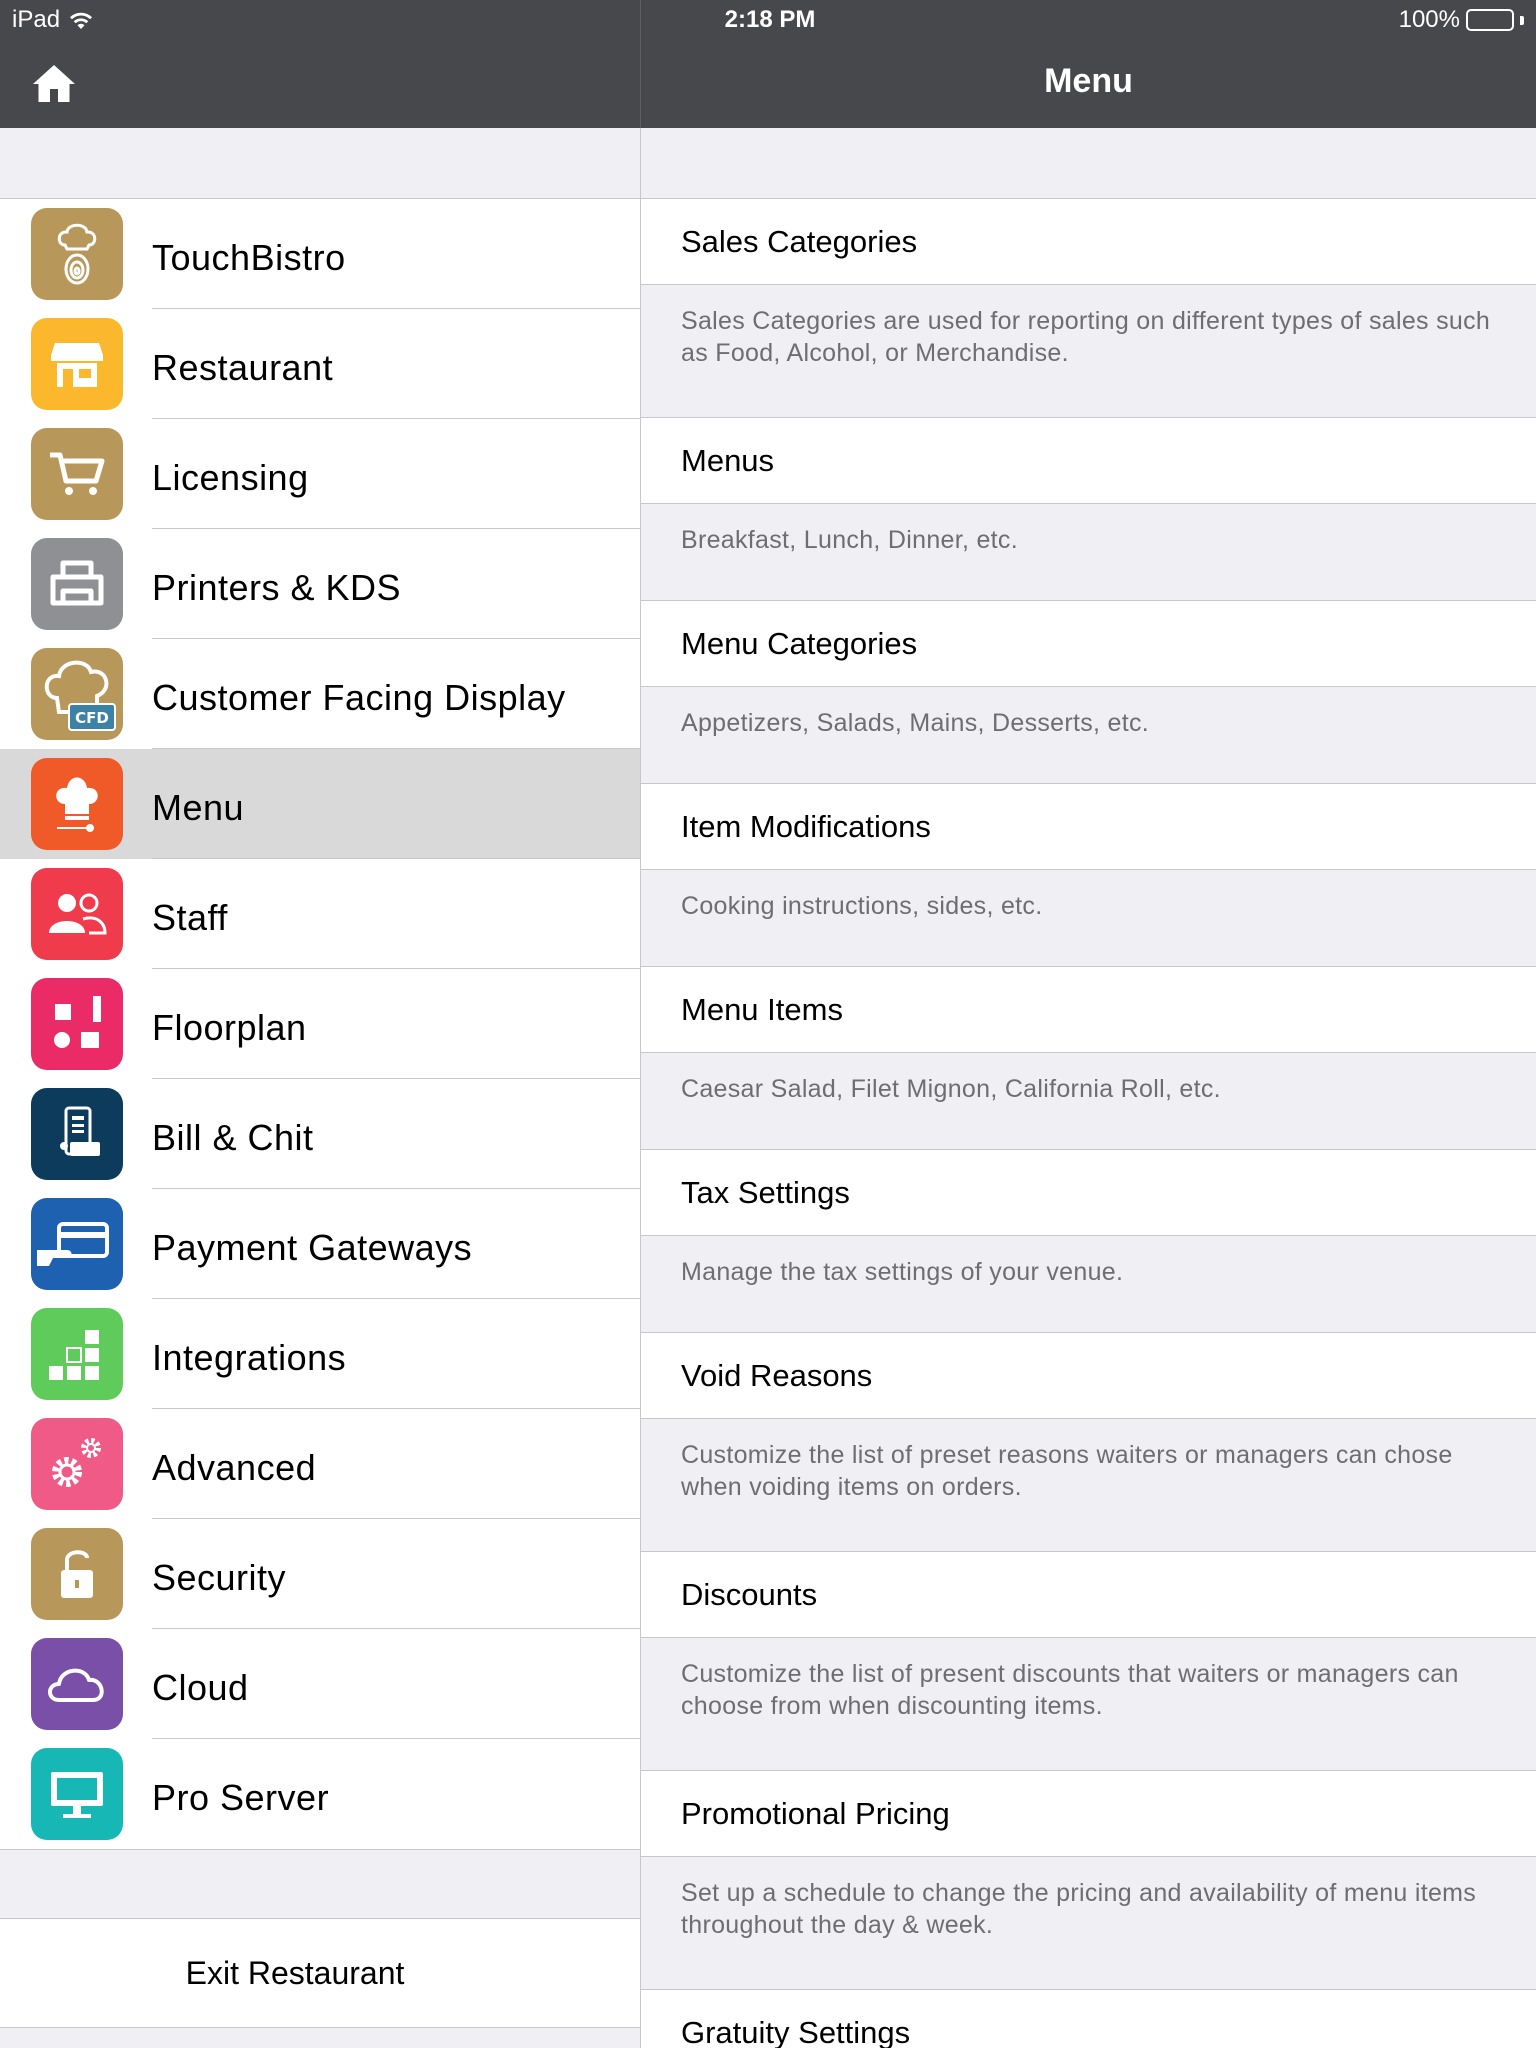 The width and height of the screenshot is (1536, 2048). What do you see at coordinates (1461, 20) in the screenshot?
I see `status-battery: 100%` at bounding box center [1461, 20].